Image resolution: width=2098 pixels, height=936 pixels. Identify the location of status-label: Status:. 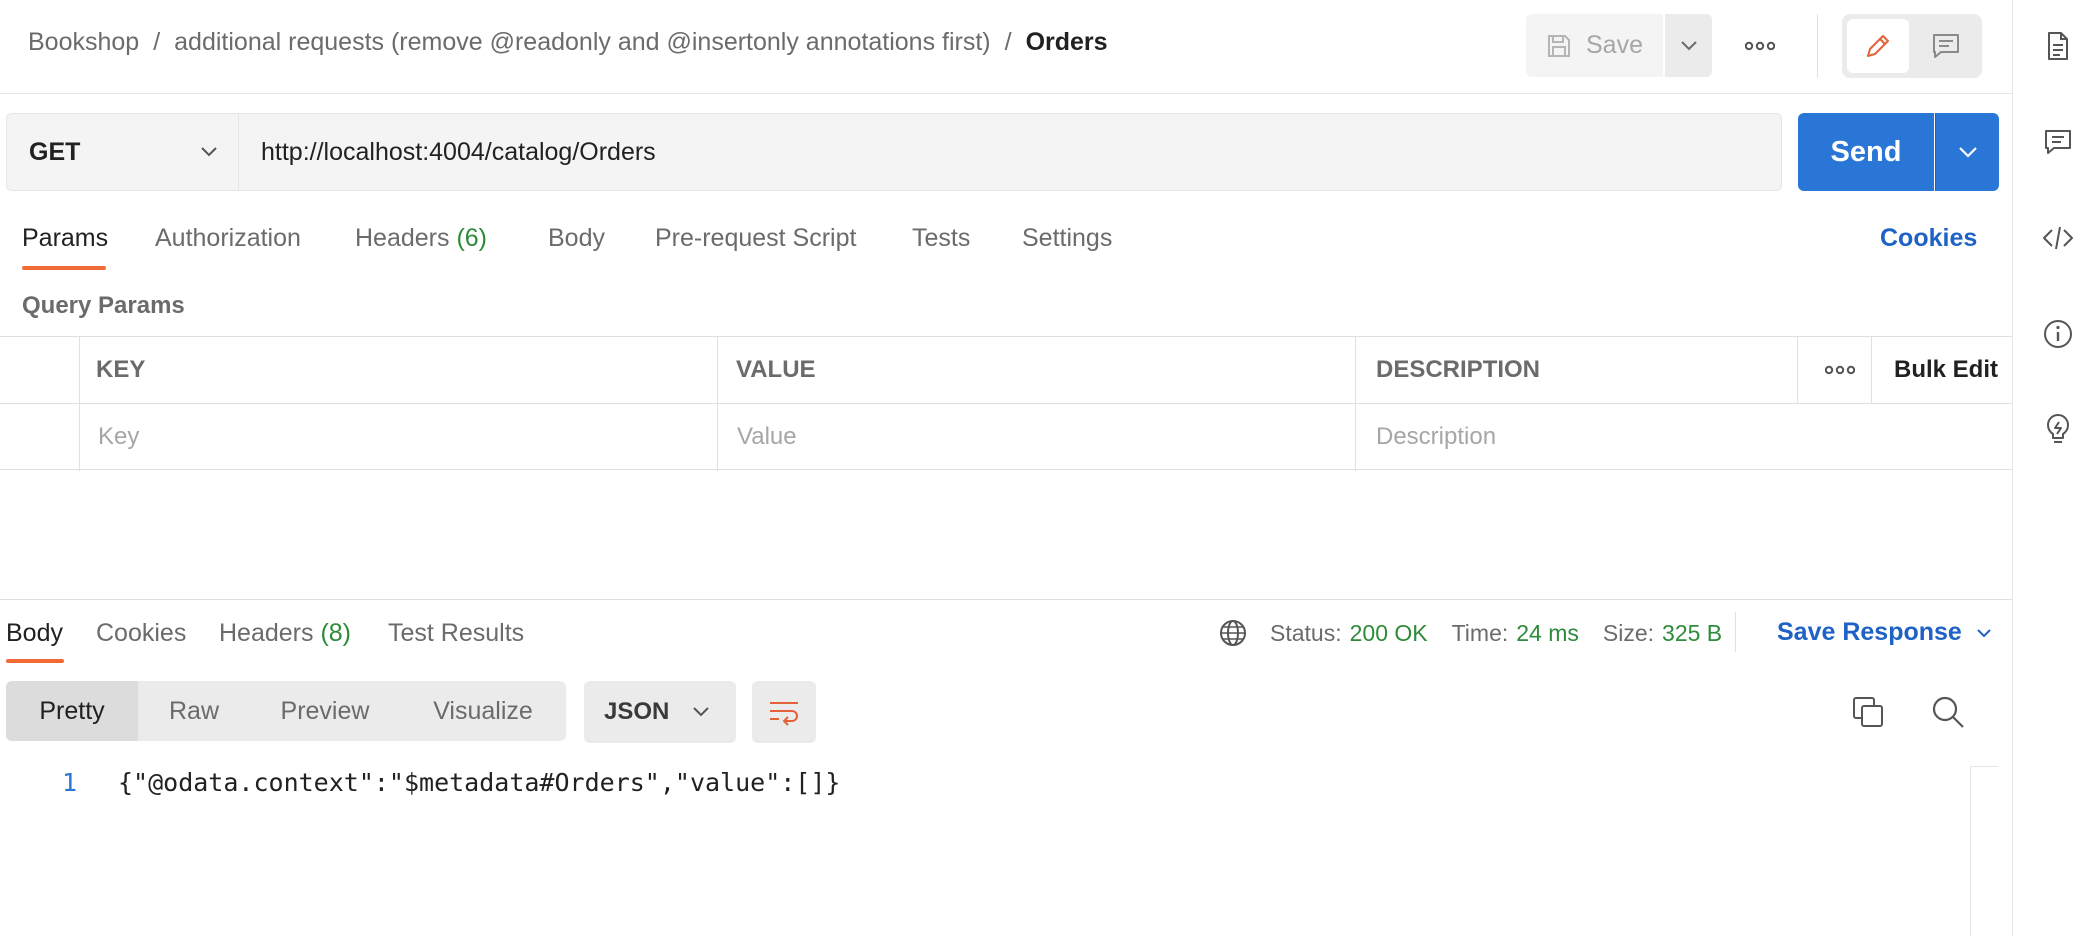
(1306, 632).